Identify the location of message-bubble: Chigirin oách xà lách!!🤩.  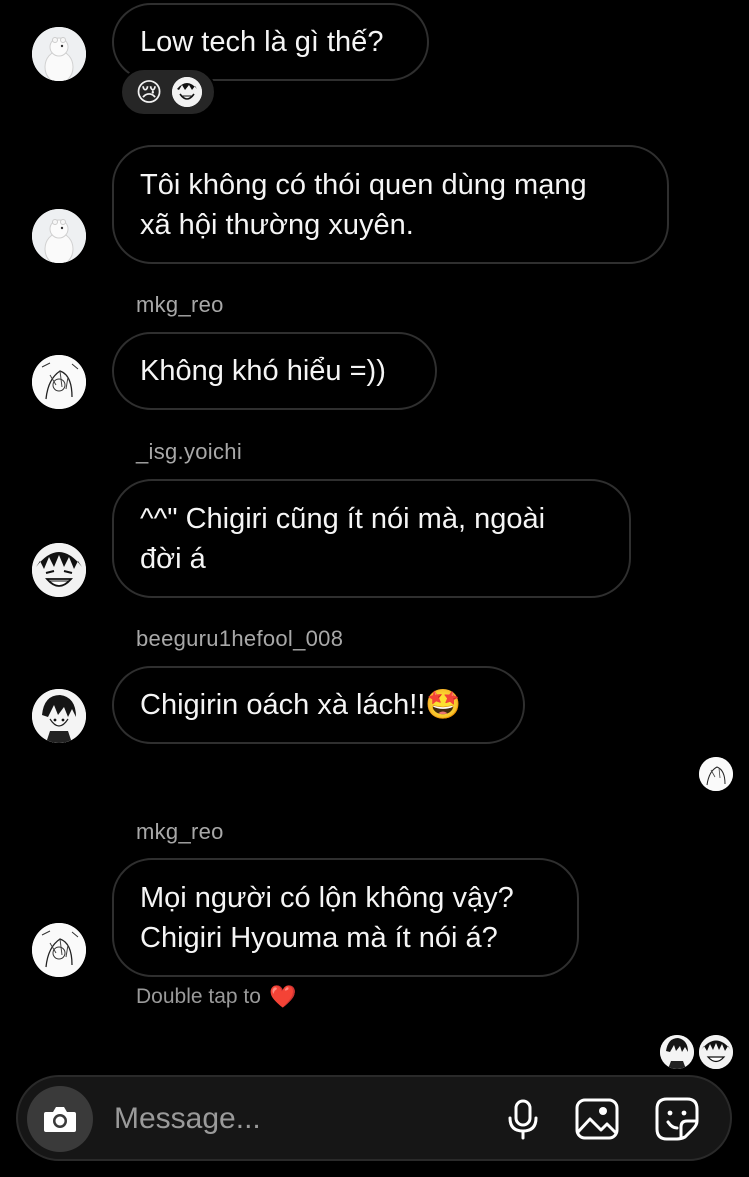
(318, 705).